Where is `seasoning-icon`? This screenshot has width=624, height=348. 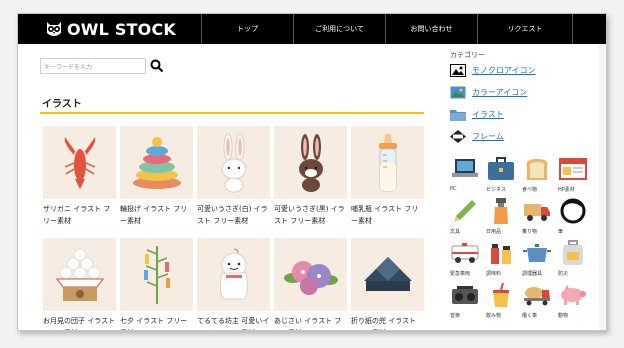 seasoning-icon is located at coordinates (501, 253).